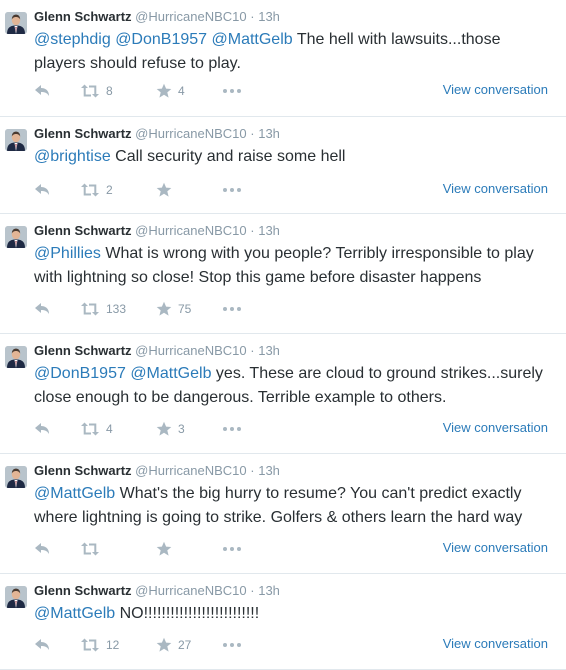 The image size is (566, 670). I want to click on retweet-button: 2, so click(96, 190).